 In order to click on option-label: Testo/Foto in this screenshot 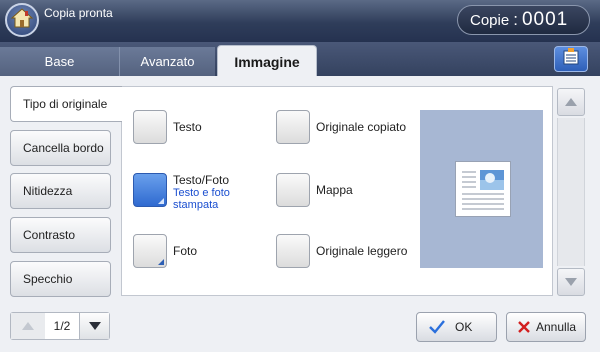, I will do `click(201, 180)`.